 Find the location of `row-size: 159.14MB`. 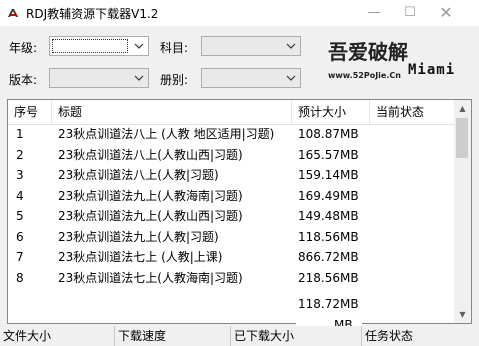

row-size: 159.14MB is located at coordinates (328, 175).